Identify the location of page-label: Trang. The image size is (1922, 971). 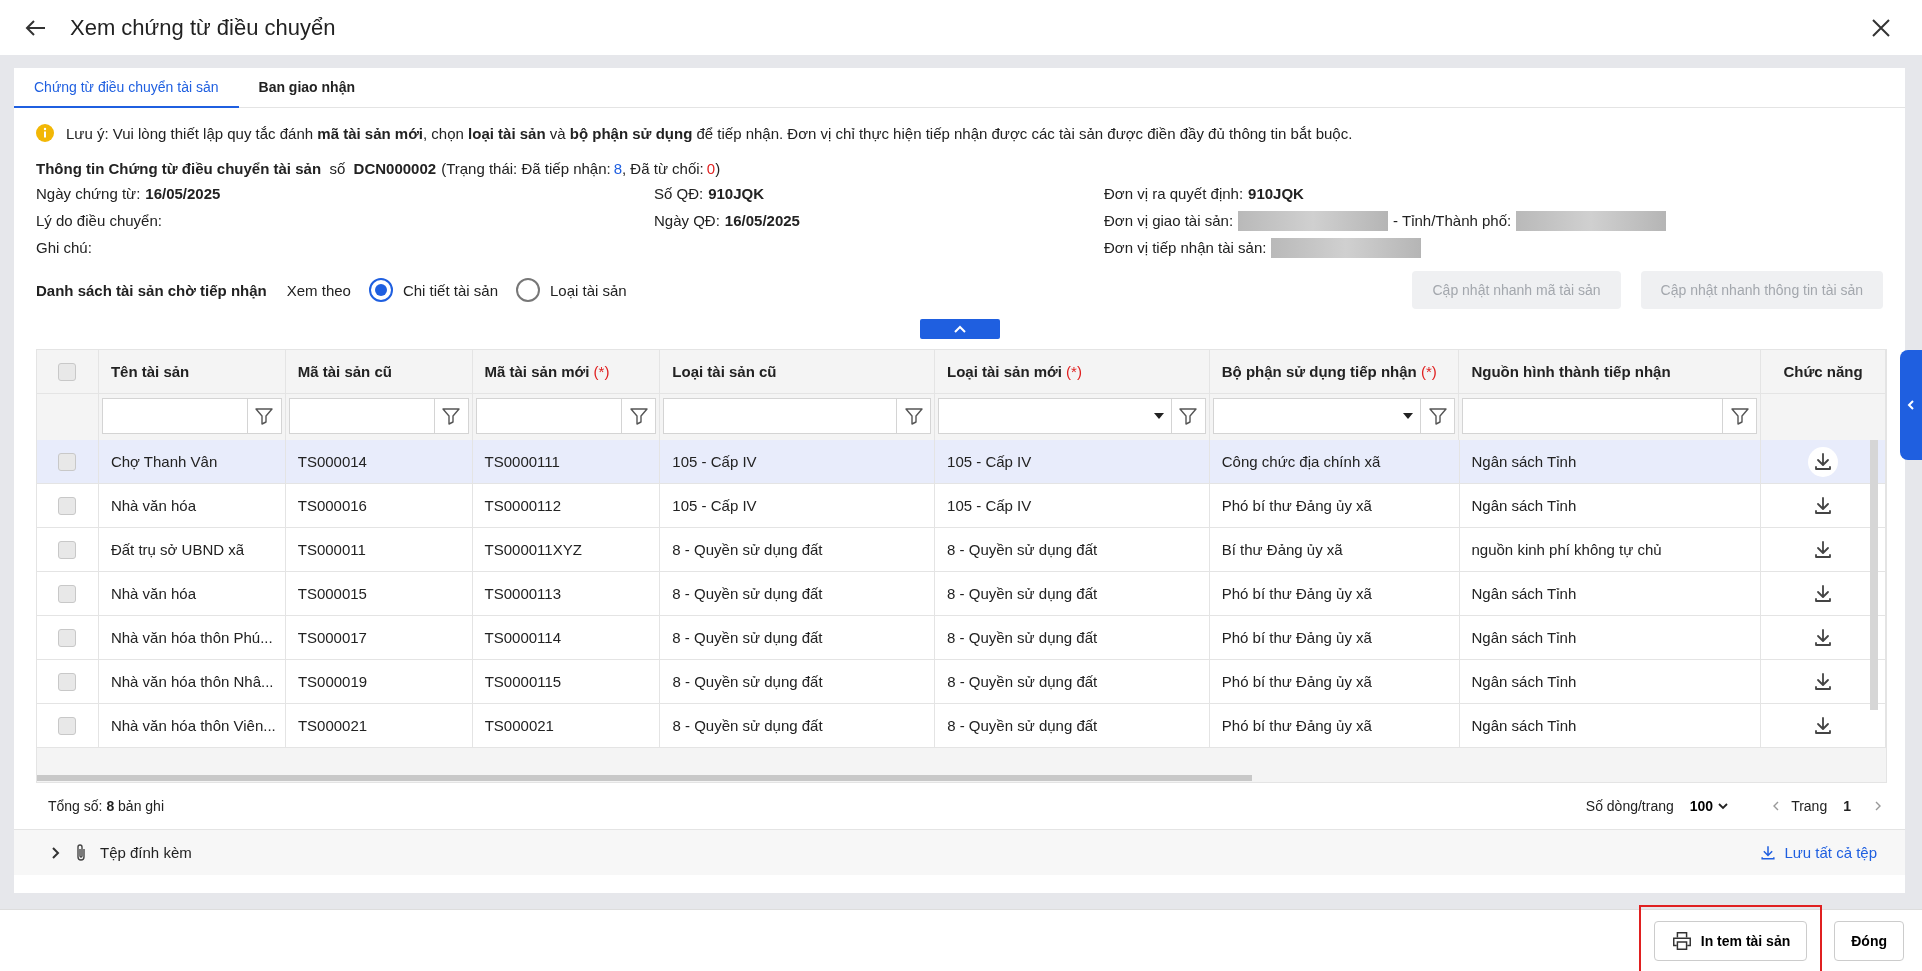
(1809, 806).